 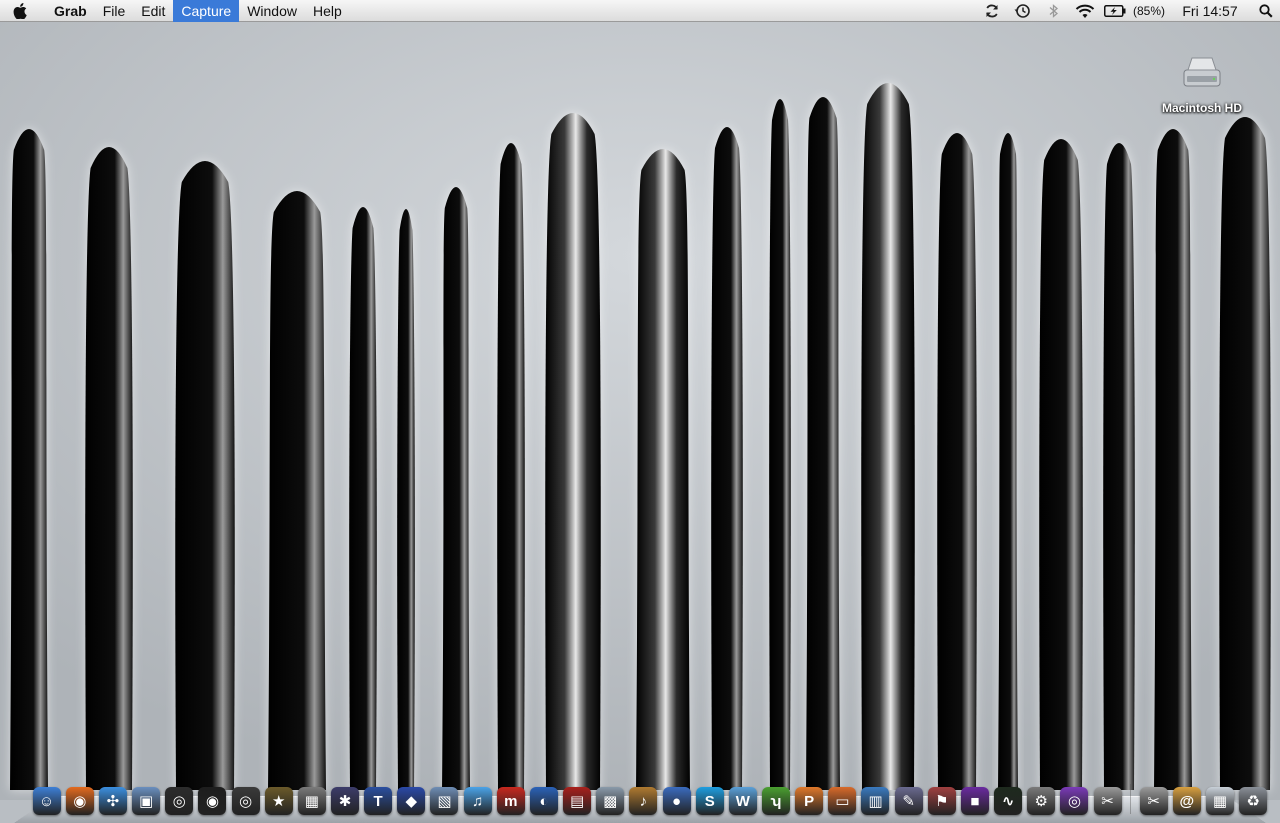 I want to click on grab-icon: ✂, so click(x=1107, y=801).